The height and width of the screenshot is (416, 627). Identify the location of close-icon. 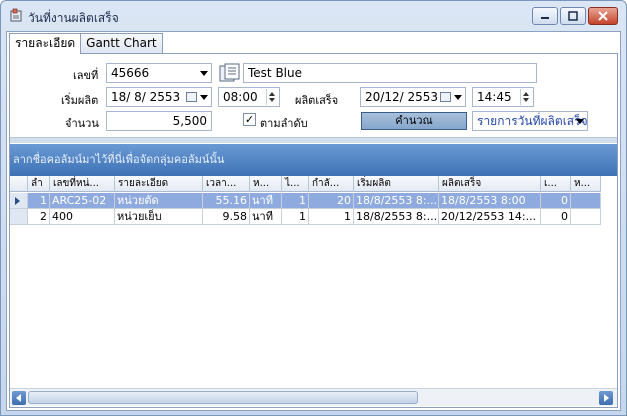
(603, 16).